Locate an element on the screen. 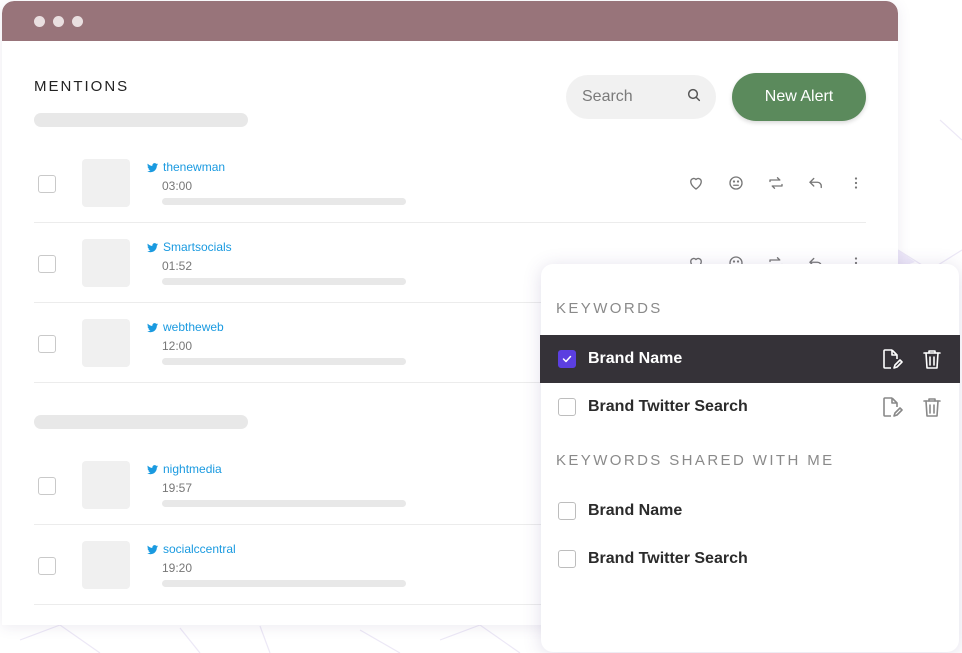 This screenshot has width=962, height=653. search-input is located at coordinates (630, 97).